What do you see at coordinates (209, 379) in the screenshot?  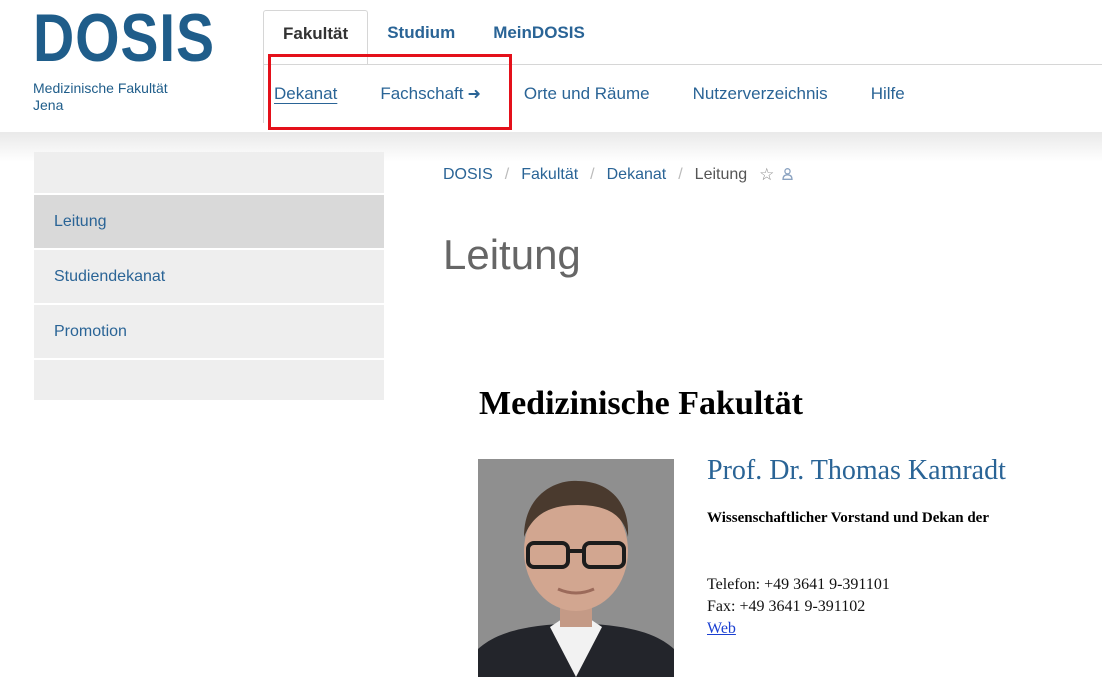 I see `sidebar-bottom` at bounding box center [209, 379].